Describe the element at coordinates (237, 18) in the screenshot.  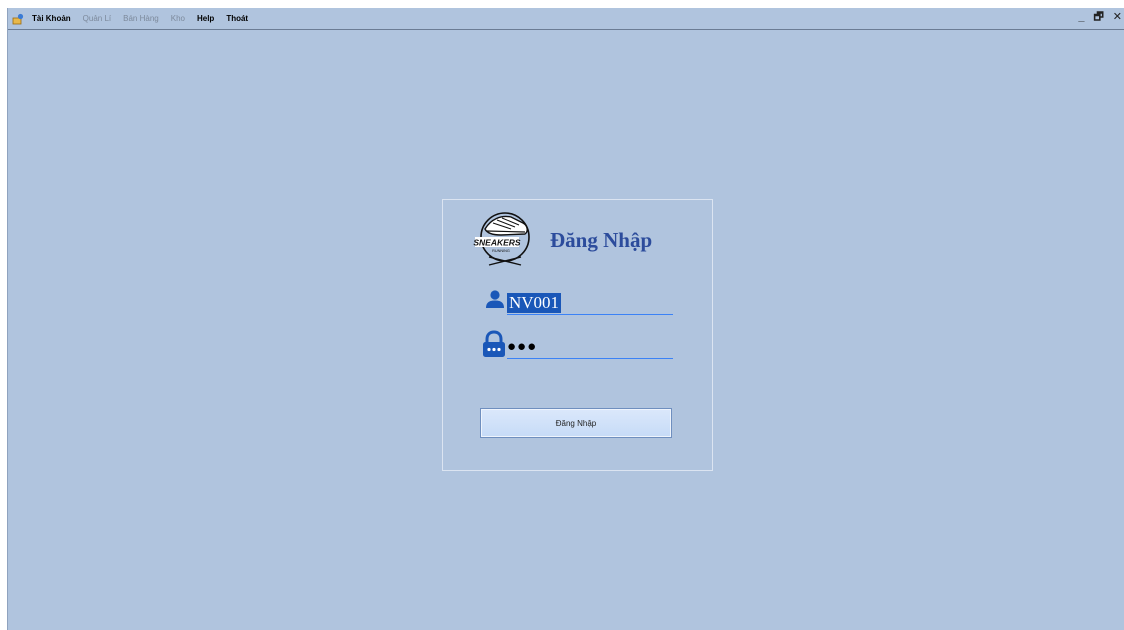
I see `menu-item-thoat: Thoát` at that location.